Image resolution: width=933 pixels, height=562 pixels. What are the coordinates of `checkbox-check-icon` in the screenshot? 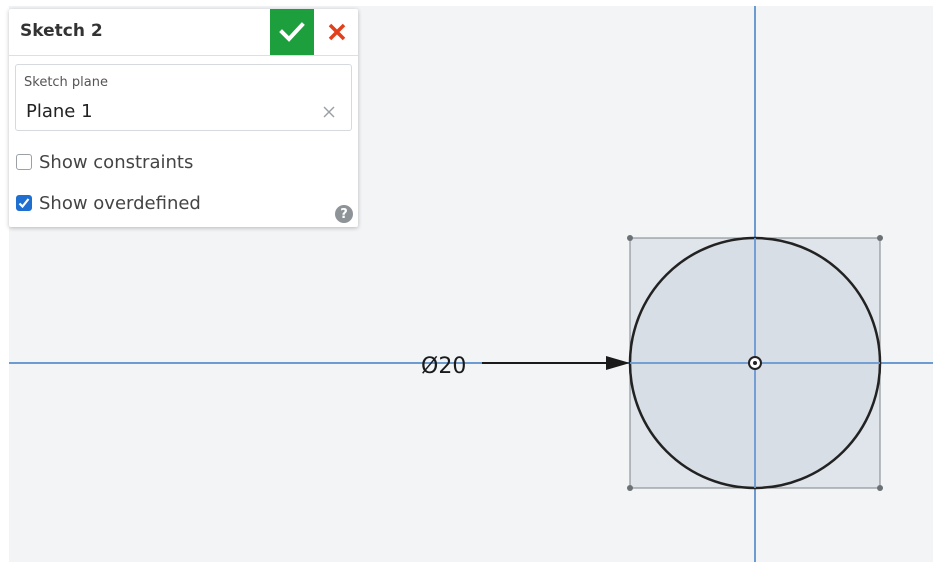 It's located at (24, 203).